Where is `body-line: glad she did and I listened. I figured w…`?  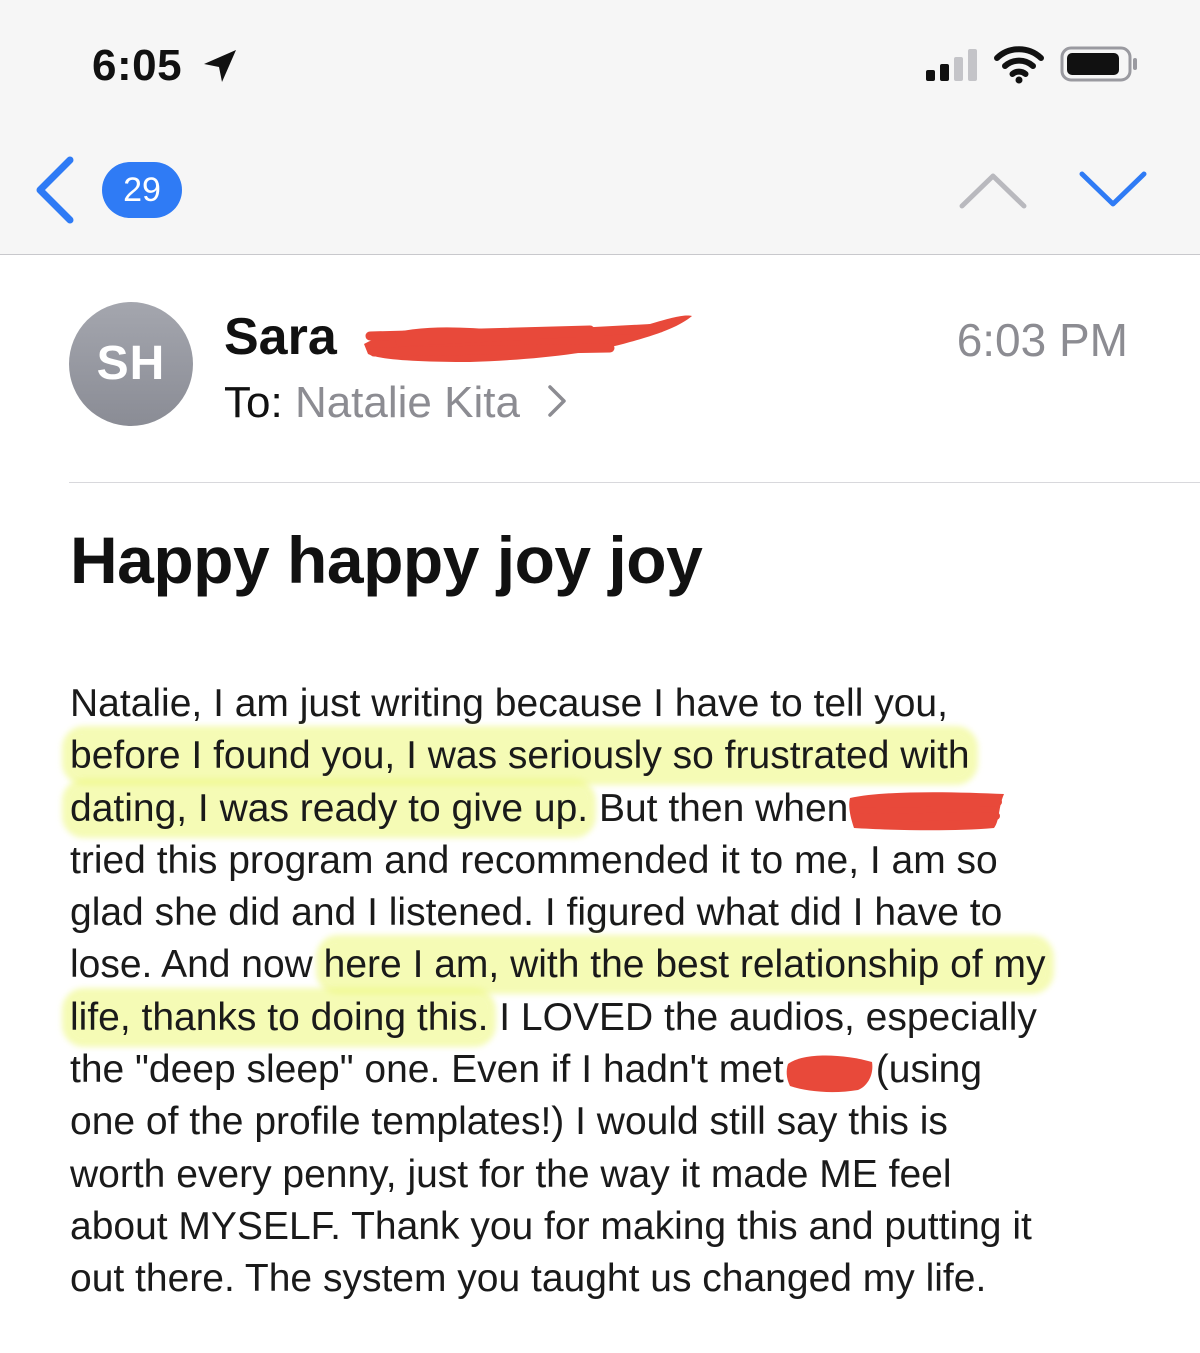 body-line: glad she did and I listened. I figured w… is located at coordinates (536, 913).